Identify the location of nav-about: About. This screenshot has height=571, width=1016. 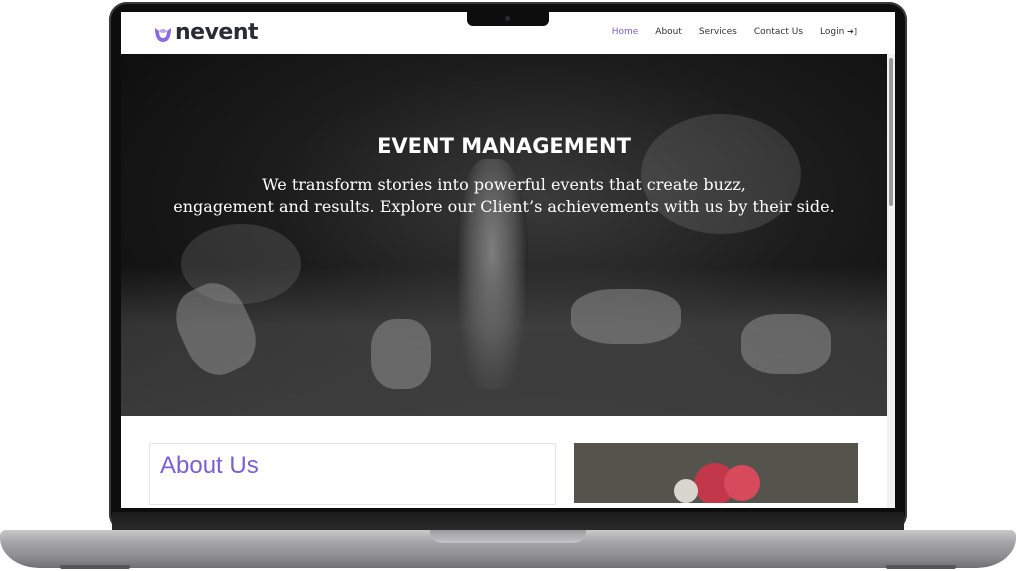
(668, 32).